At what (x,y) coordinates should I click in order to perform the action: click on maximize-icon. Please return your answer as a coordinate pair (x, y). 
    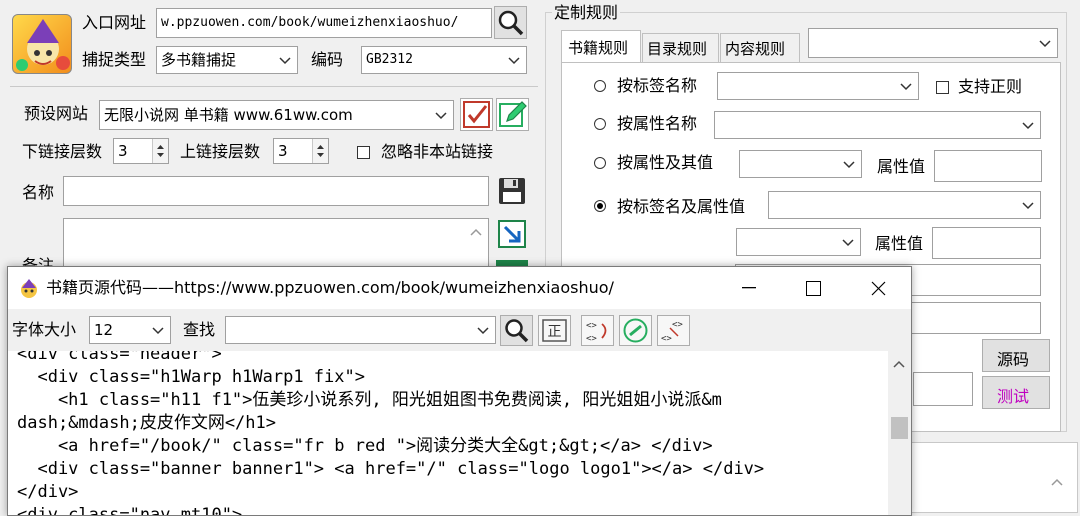
    Looking at the image, I should click on (813, 288).